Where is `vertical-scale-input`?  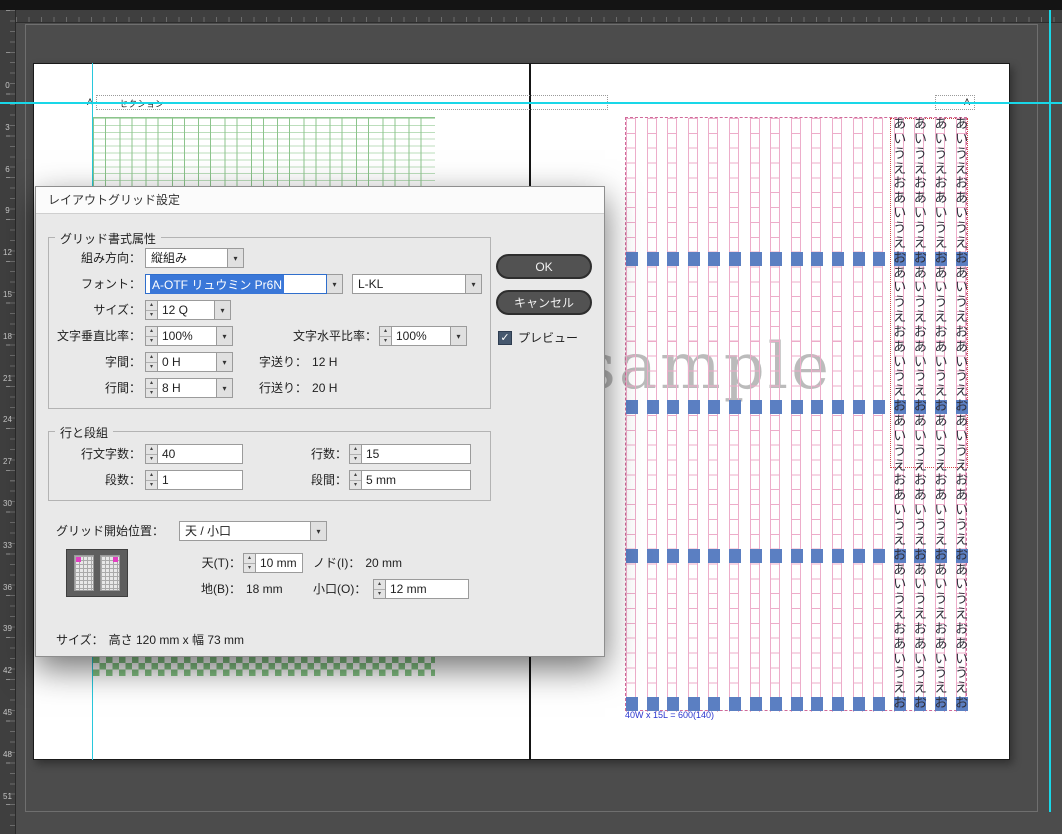
vertical-scale-input is located at coordinates (187, 336).